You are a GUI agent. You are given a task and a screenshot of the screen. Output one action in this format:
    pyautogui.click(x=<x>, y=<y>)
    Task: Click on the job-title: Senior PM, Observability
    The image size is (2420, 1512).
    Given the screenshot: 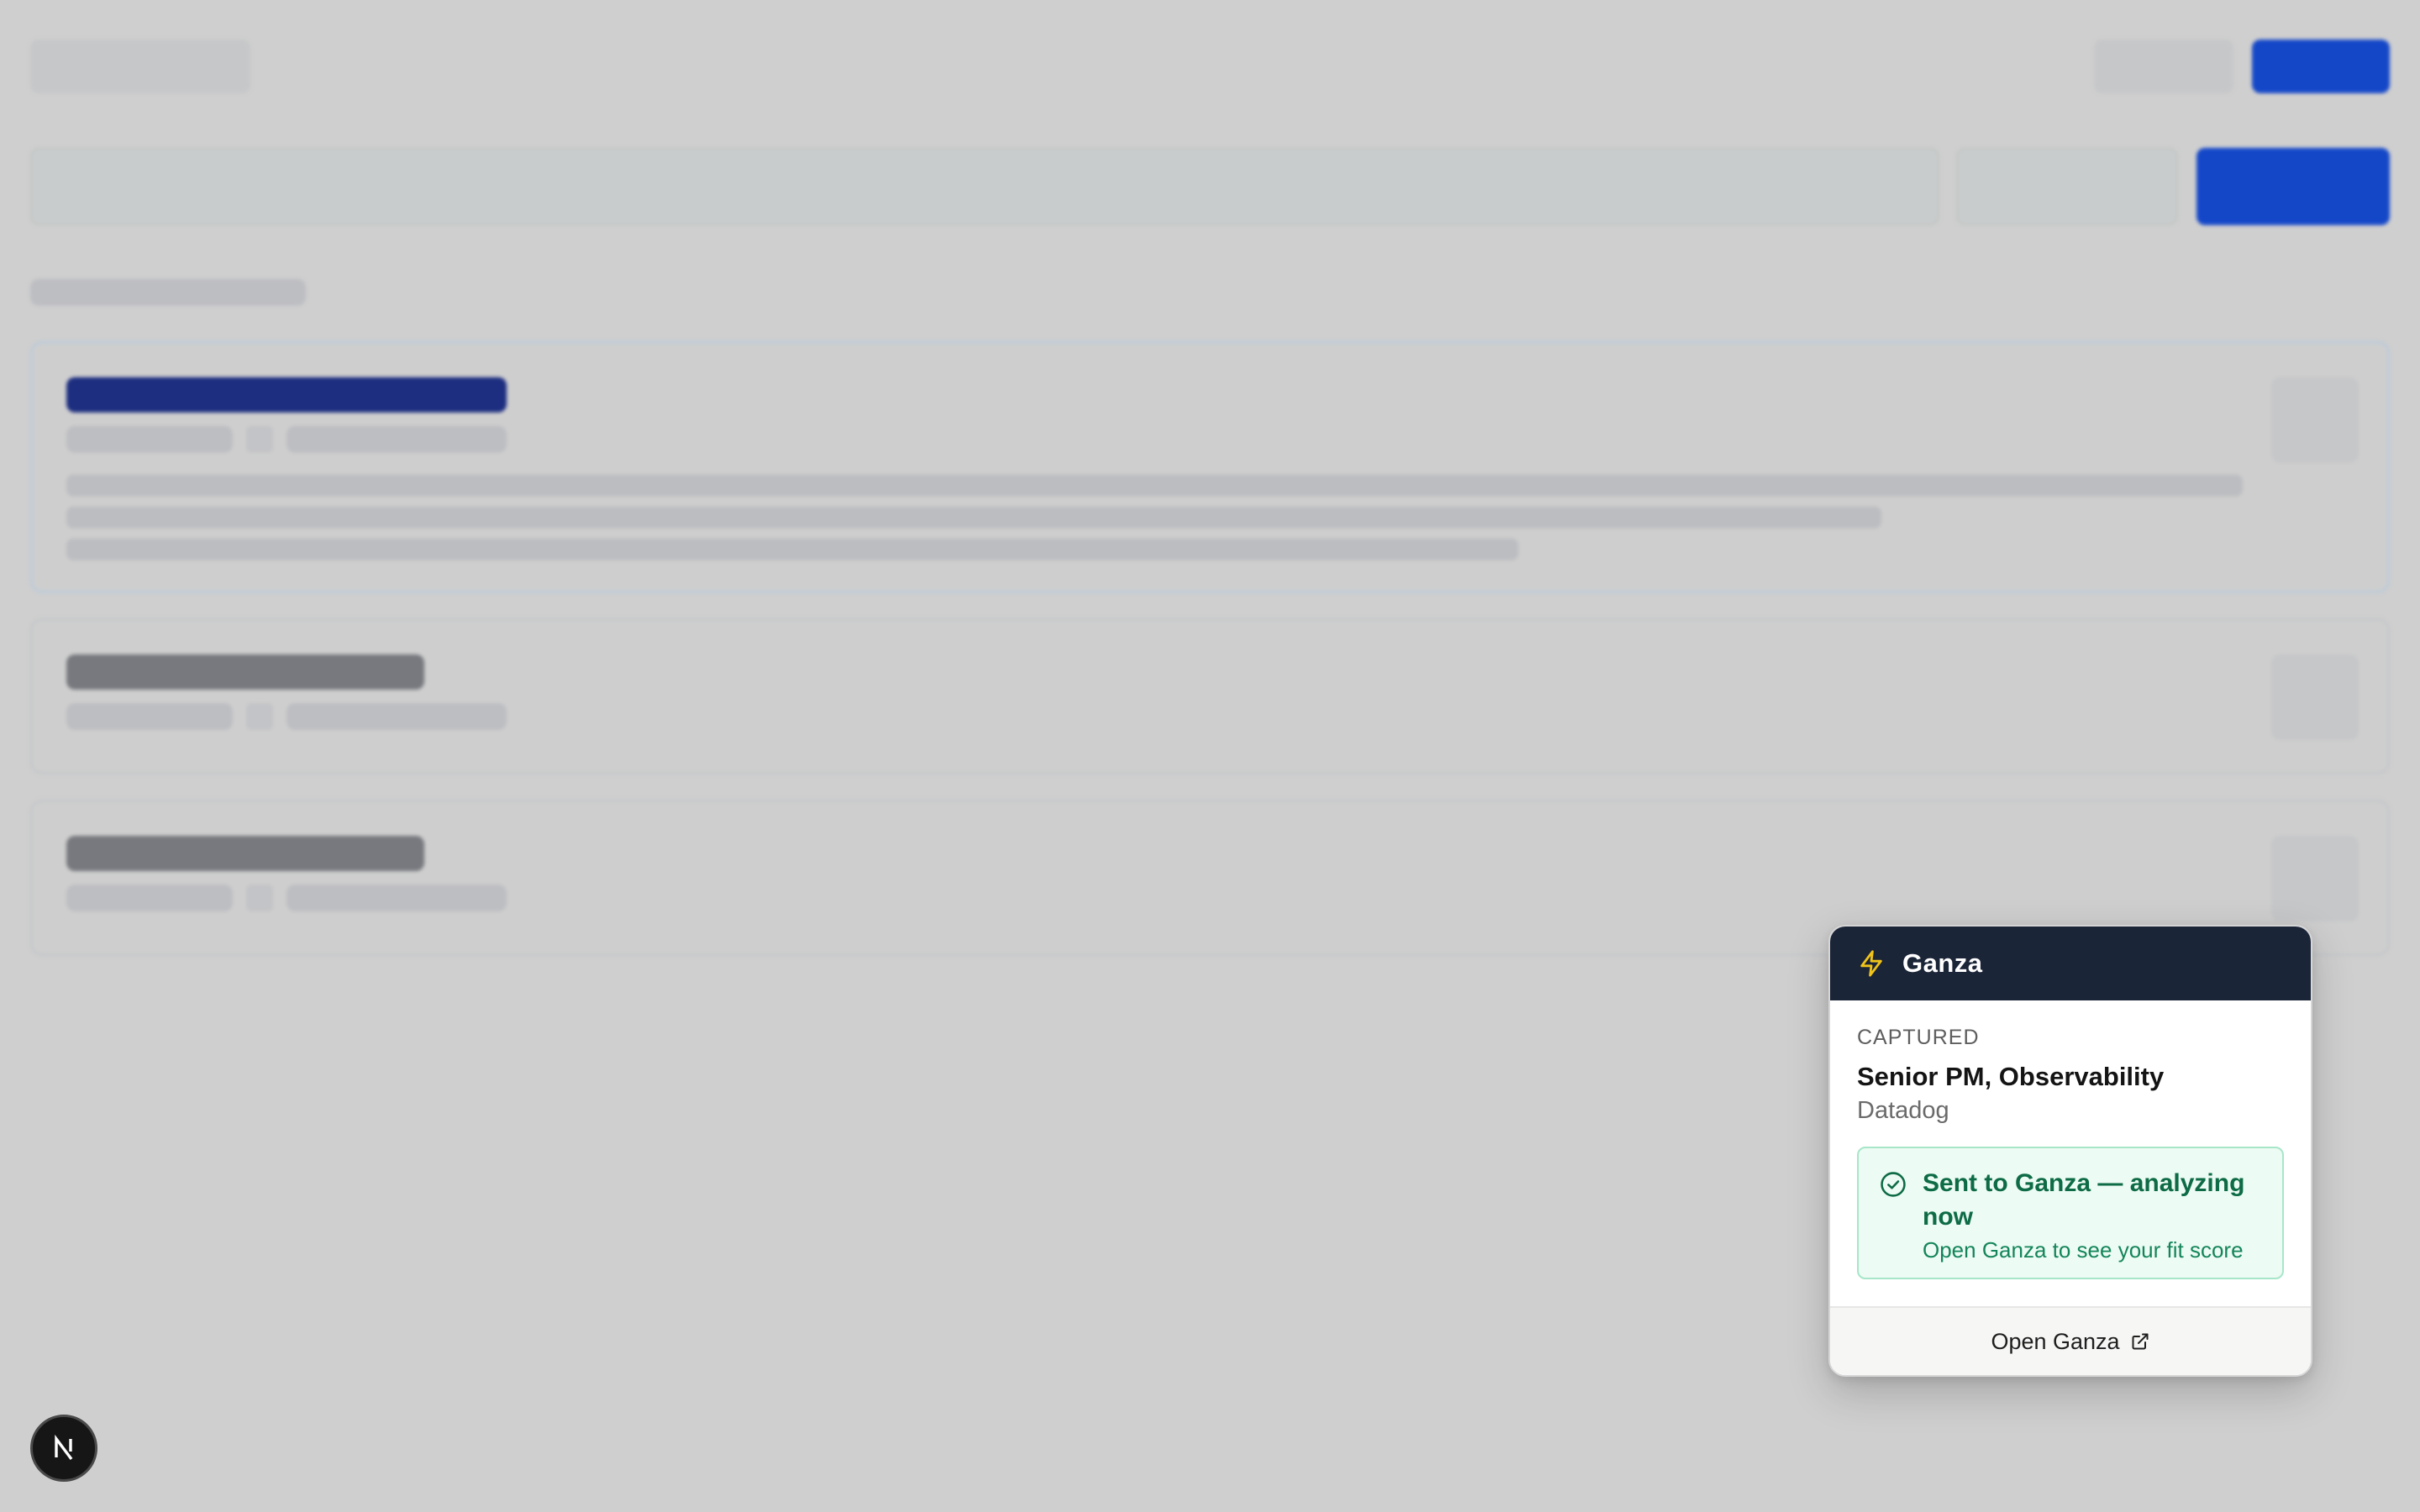 What is the action you would take?
    pyautogui.click(x=2011, y=1076)
    